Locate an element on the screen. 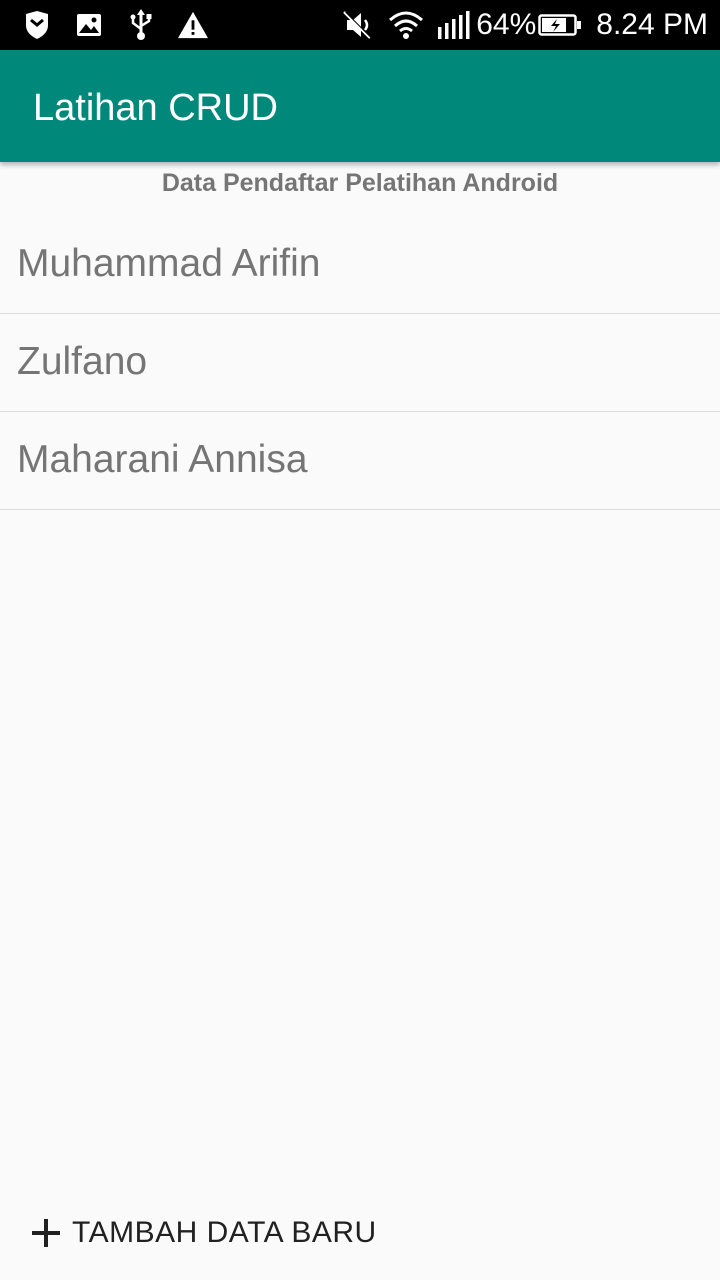  app-bar: Latihan CRUD is located at coordinates (360, 106).